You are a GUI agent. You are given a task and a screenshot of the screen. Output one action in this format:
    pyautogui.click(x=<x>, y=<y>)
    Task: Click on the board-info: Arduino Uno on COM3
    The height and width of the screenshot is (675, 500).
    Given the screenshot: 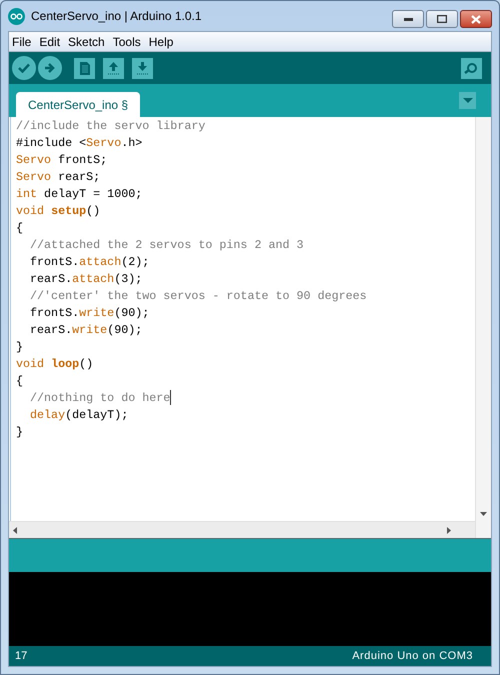 What is the action you would take?
    pyautogui.click(x=412, y=656)
    